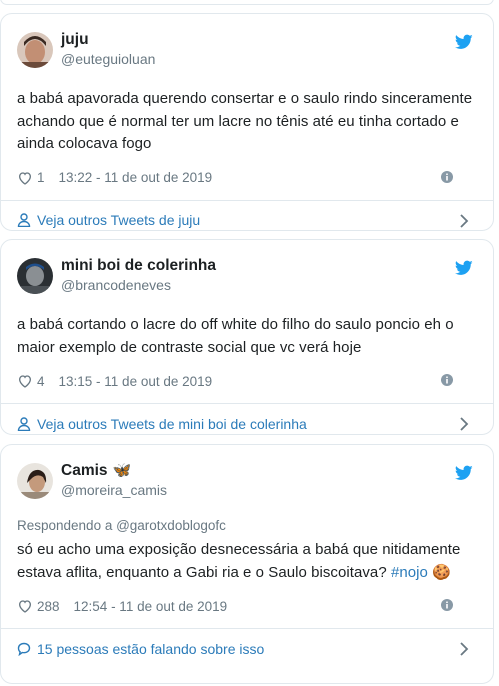 The height and width of the screenshot is (686, 499). Describe the element at coordinates (118, 220) in the screenshot. I see `footer-label: Veja outros Tweets de juju` at that location.